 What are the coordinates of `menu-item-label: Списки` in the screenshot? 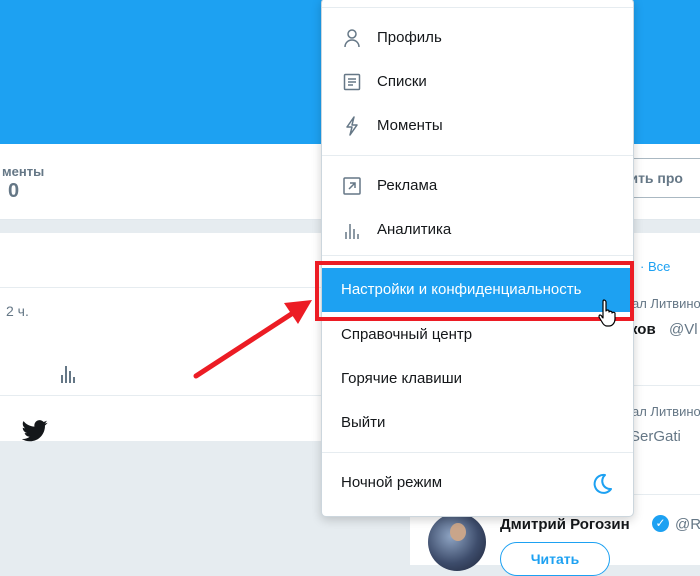 It's located at (402, 81).